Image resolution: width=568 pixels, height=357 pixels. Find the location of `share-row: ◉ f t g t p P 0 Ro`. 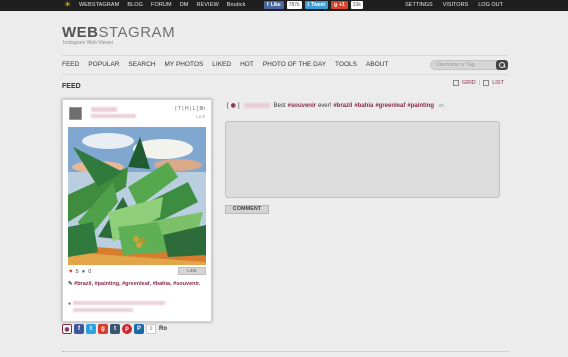

share-row: ◉ f t g t p P 0 Ro is located at coordinates (114, 329).